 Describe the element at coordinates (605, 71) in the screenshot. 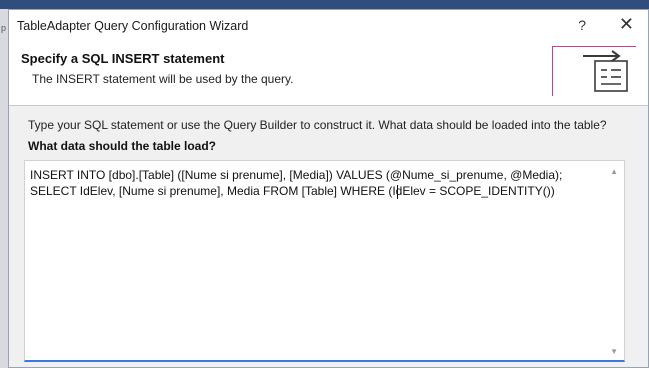

I see `table-arrow-icon` at that location.